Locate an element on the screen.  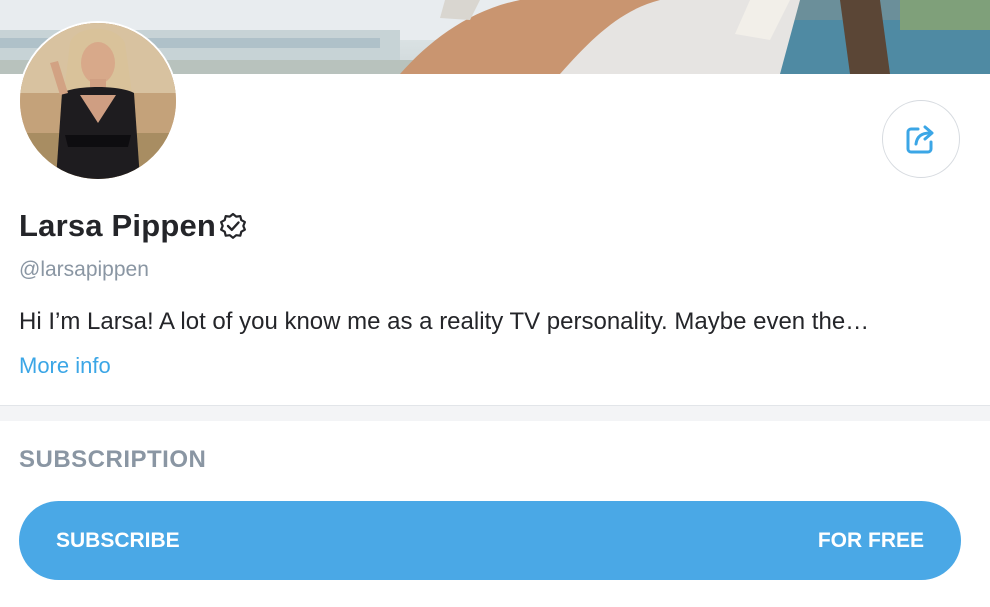
avatar-photo-graphic is located at coordinates (98, 101).